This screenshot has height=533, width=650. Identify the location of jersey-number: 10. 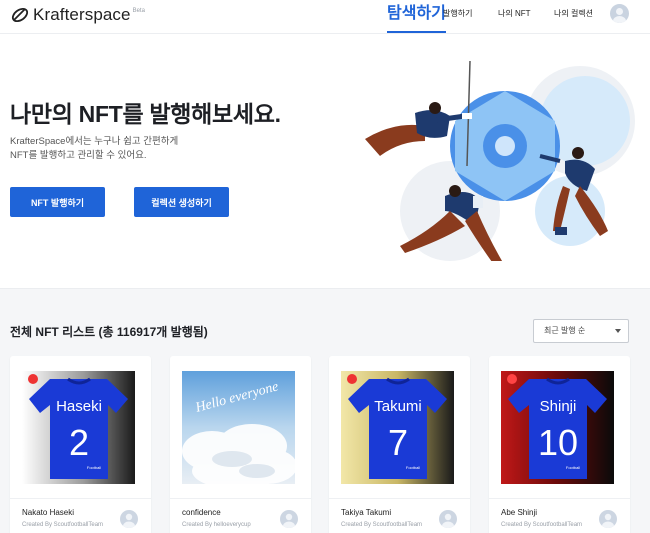
(558, 442).